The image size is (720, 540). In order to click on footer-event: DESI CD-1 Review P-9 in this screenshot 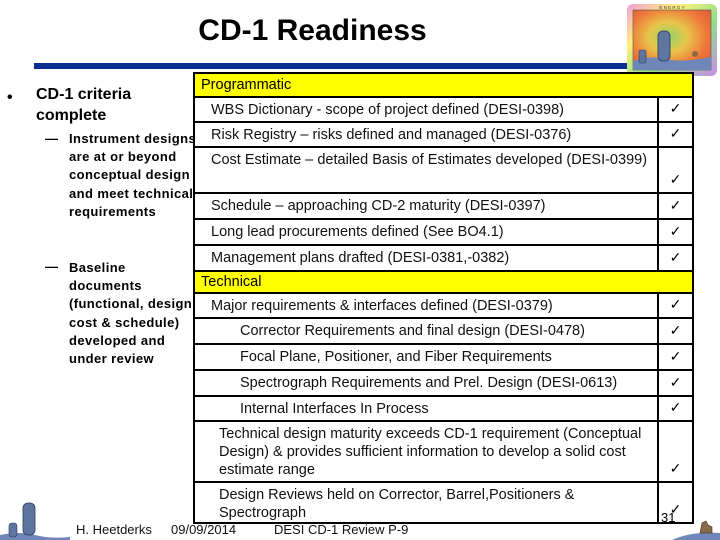, I will do `click(341, 529)`.